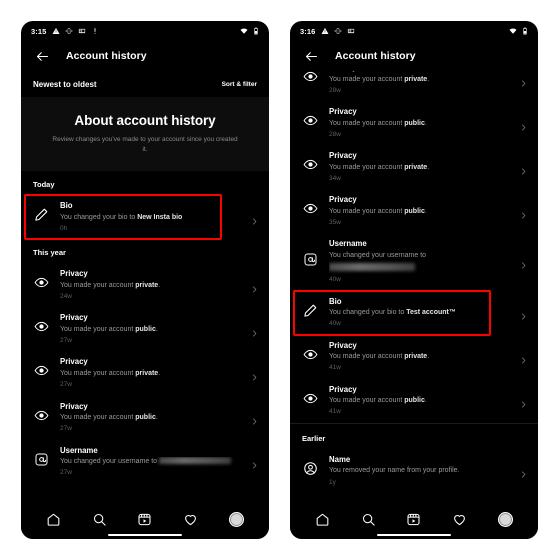 This screenshot has height=560, width=560. I want to click on row-timestamp: 41w, so click(335, 412).